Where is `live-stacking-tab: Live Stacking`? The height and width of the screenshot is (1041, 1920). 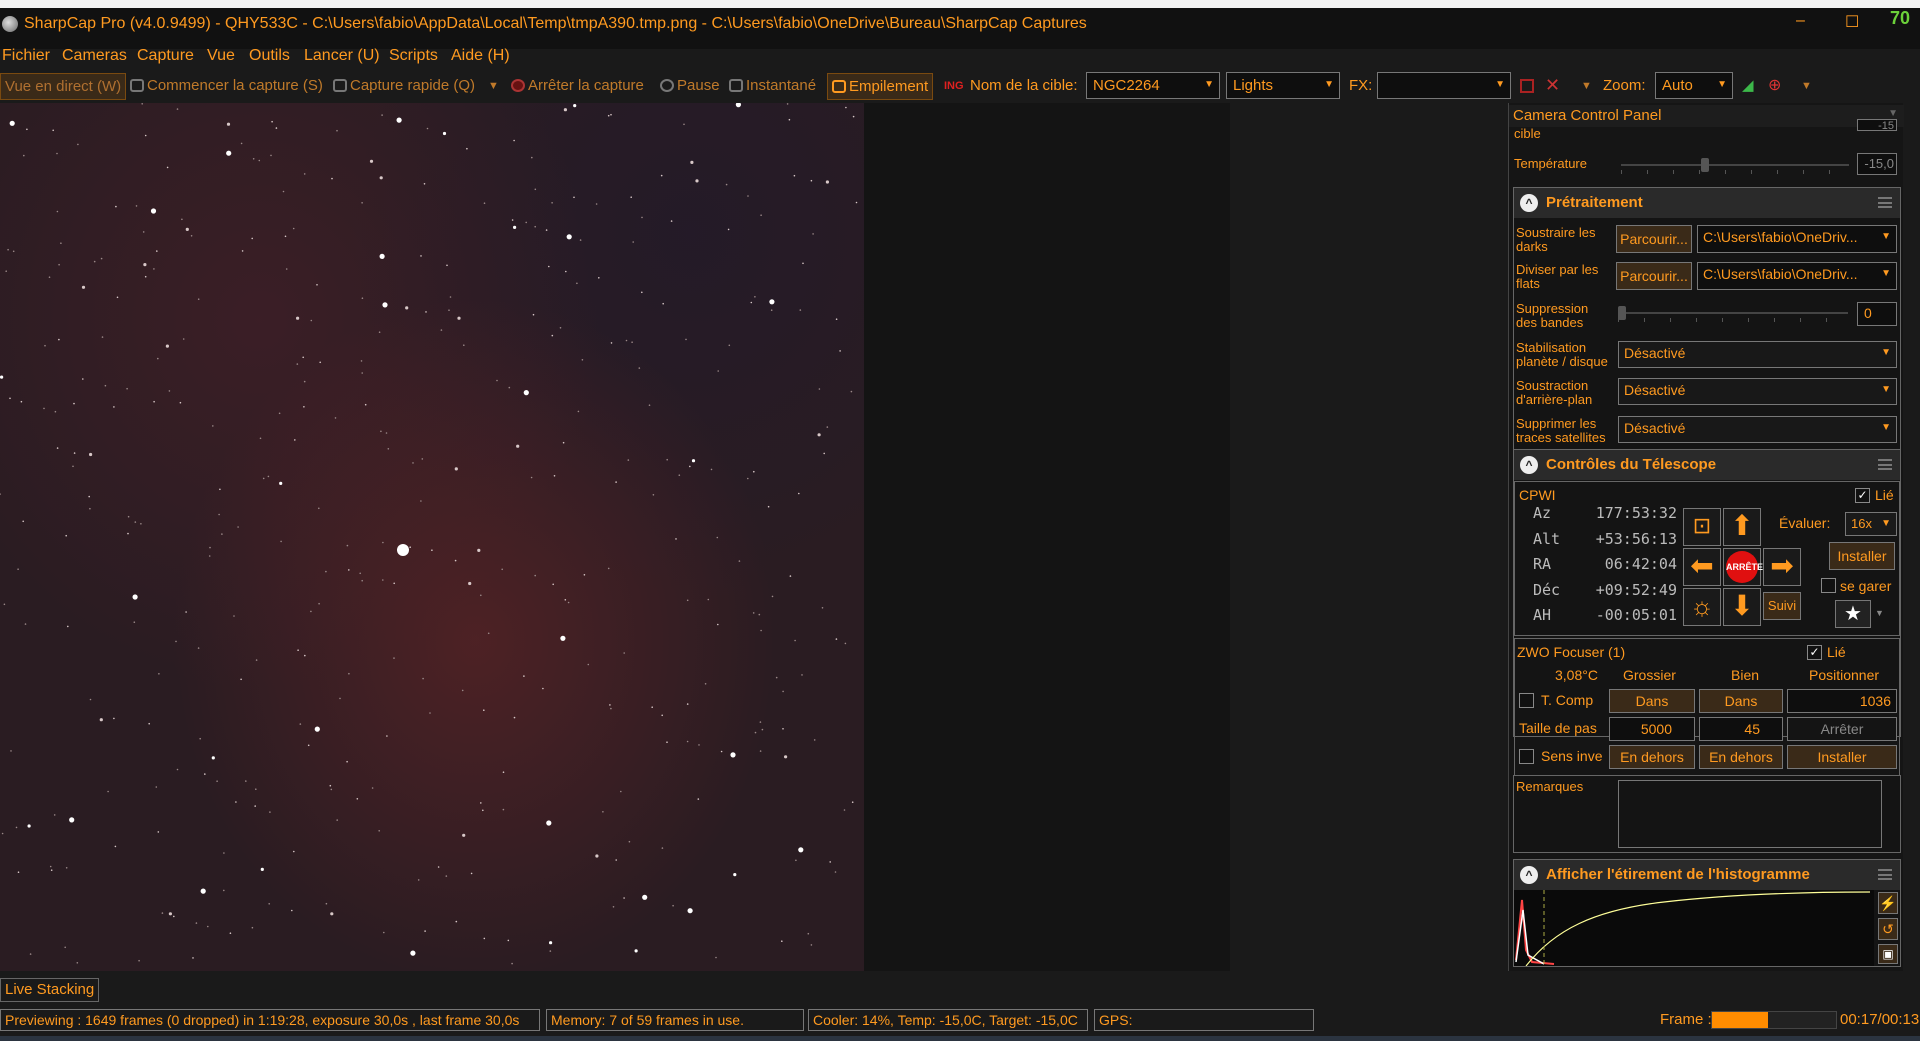 live-stacking-tab: Live Stacking is located at coordinates (50, 990).